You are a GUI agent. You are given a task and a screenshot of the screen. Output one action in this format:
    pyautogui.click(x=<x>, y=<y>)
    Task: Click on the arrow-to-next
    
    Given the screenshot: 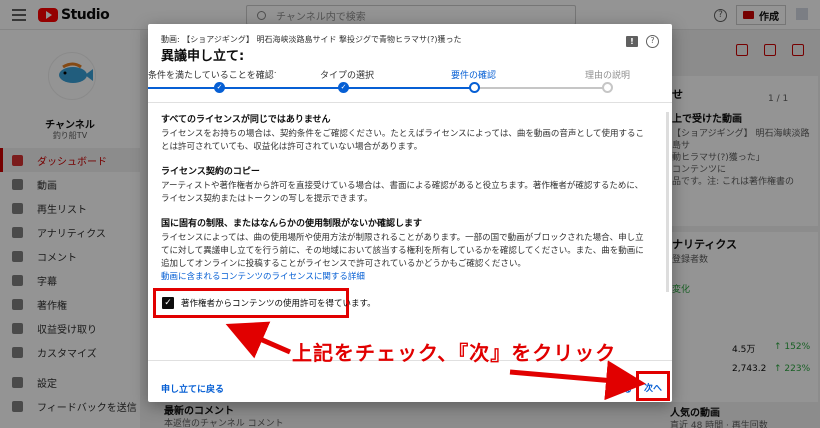 What is the action you would take?
    pyautogui.click(x=577, y=380)
    